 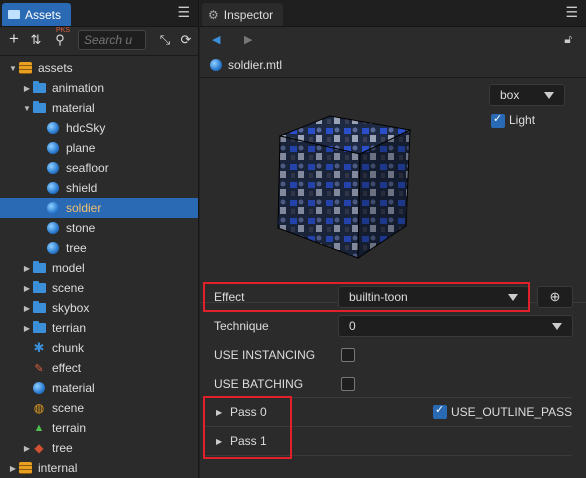 I want to click on tree-item: ▶ terrian, so click(x=99, y=328).